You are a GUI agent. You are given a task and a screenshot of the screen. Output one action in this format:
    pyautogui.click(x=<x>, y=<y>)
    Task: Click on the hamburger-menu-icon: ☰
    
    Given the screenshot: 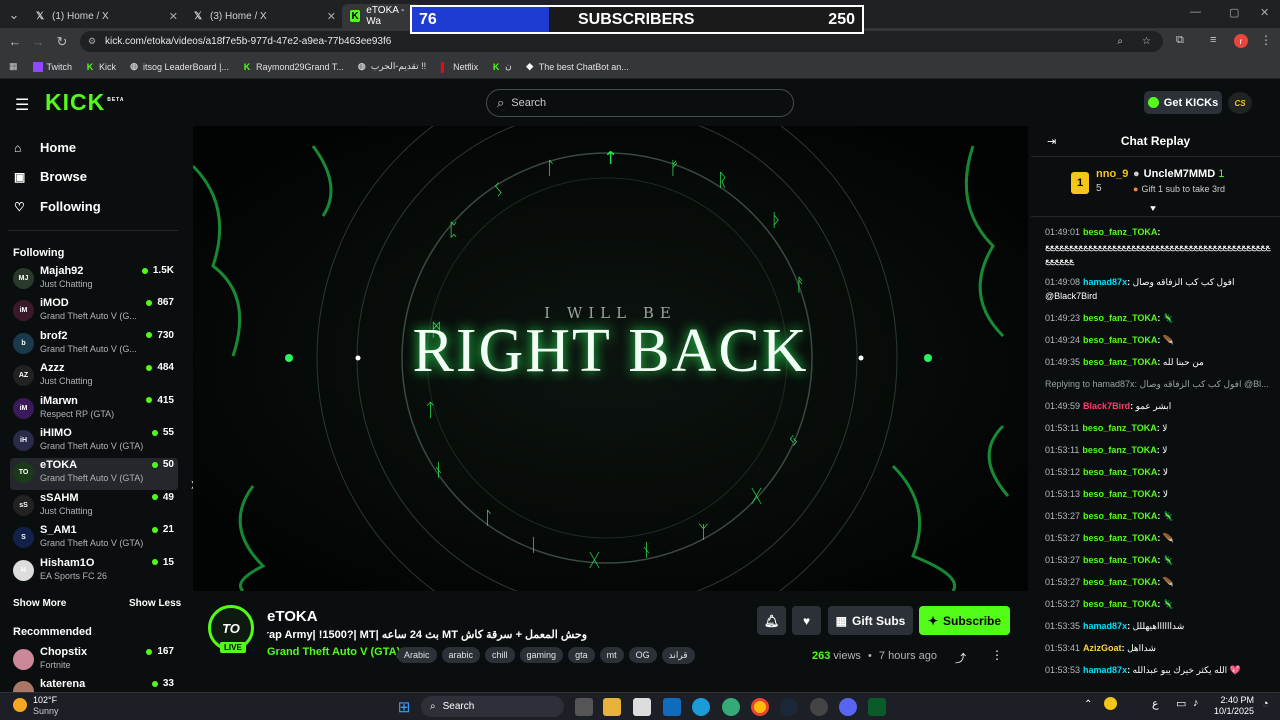 What is the action you would take?
    pyautogui.click(x=22, y=105)
    